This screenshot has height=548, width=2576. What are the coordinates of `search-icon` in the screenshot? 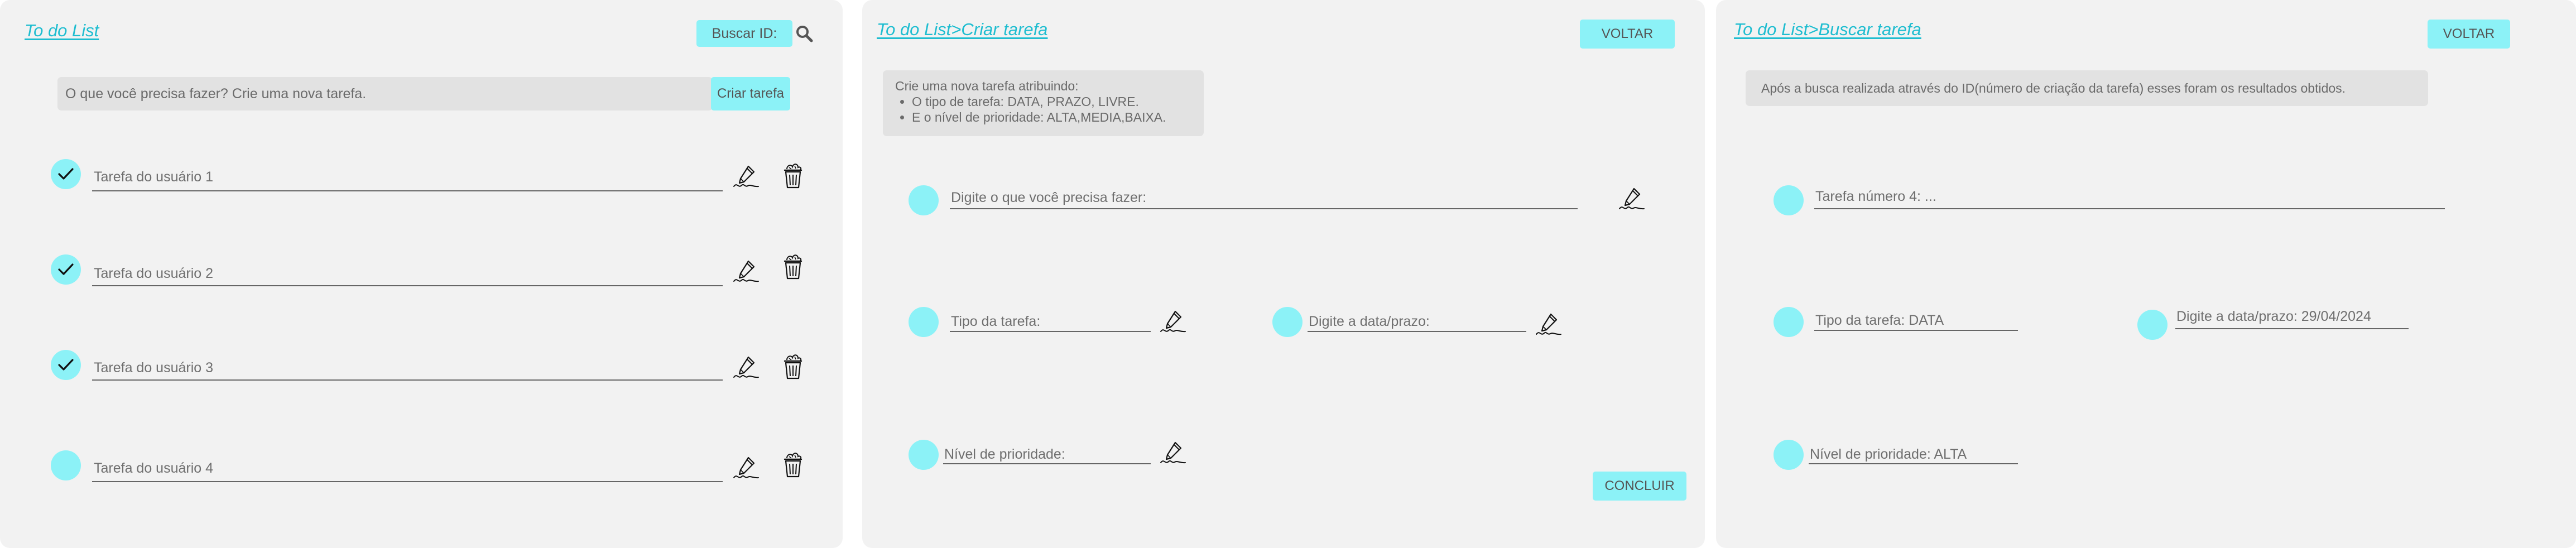 It's located at (804, 35).